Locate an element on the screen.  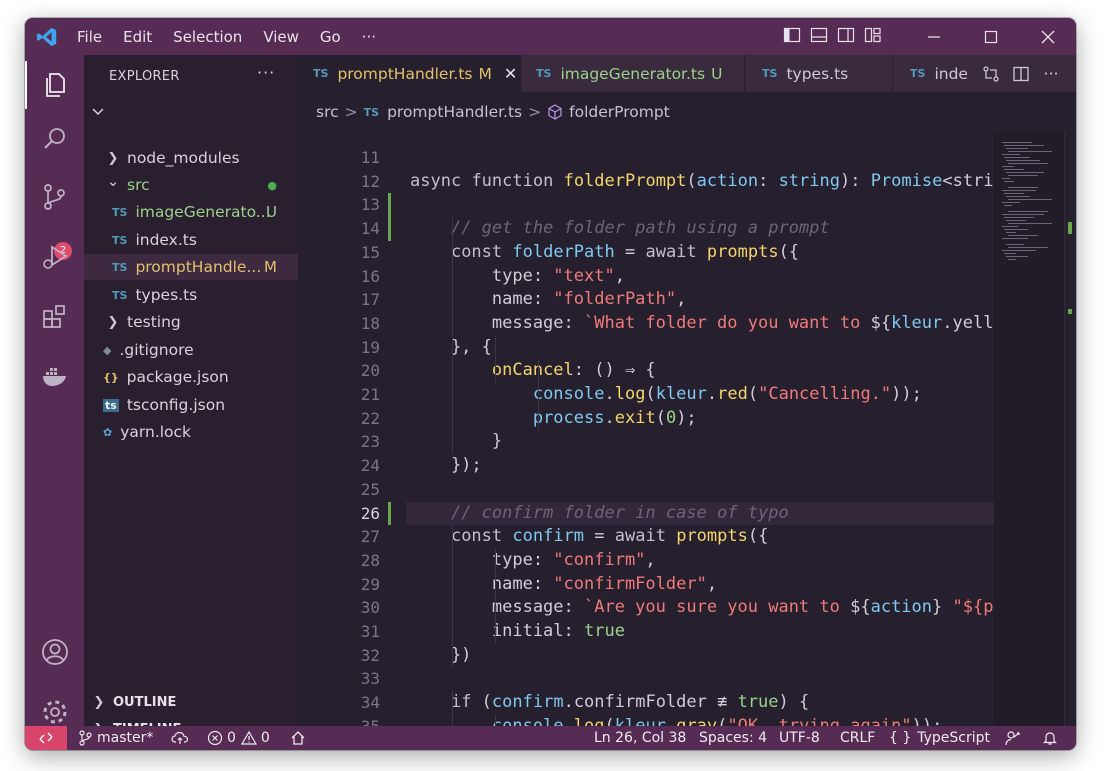
menu-go: Go is located at coordinates (330, 37).